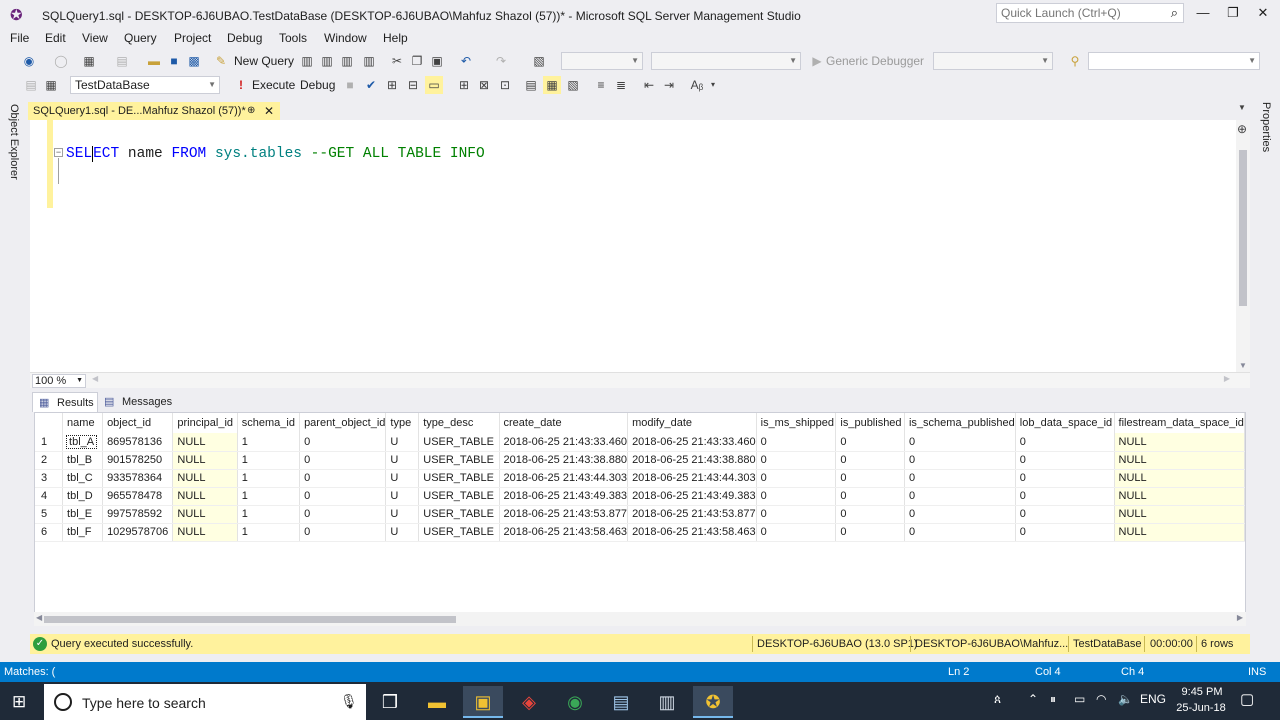 The image size is (1280, 720). I want to click on hscroll-thumb, so click(250, 619).